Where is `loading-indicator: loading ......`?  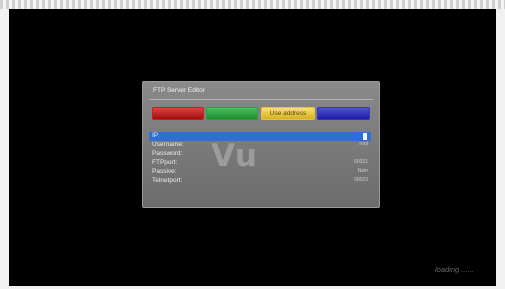
loading-indicator: loading ...... is located at coordinates (454, 269).